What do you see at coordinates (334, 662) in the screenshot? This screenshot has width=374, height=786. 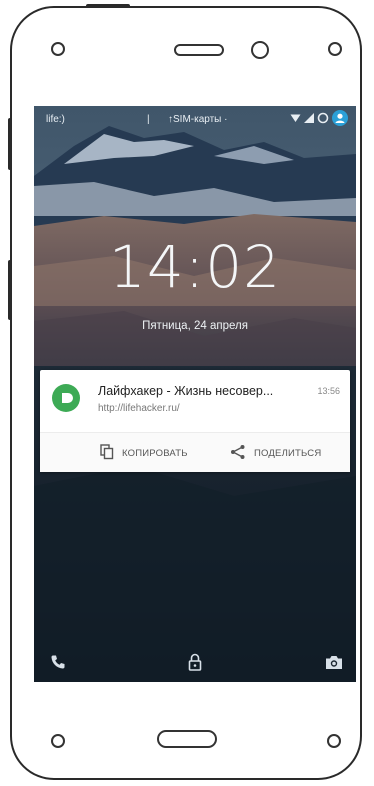 I see `camera-icon` at bounding box center [334, 662].